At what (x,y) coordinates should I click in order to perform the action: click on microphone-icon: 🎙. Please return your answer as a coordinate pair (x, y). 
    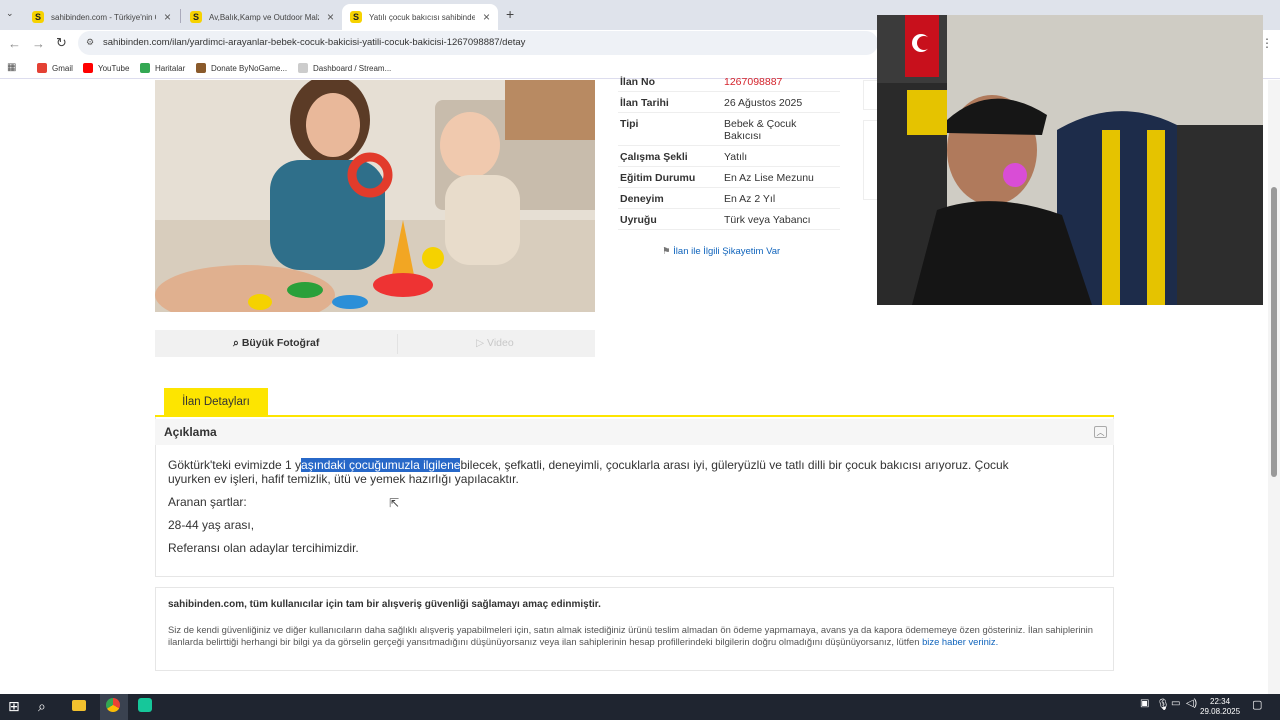
    Looking at the image, I should click on (1163, 704).